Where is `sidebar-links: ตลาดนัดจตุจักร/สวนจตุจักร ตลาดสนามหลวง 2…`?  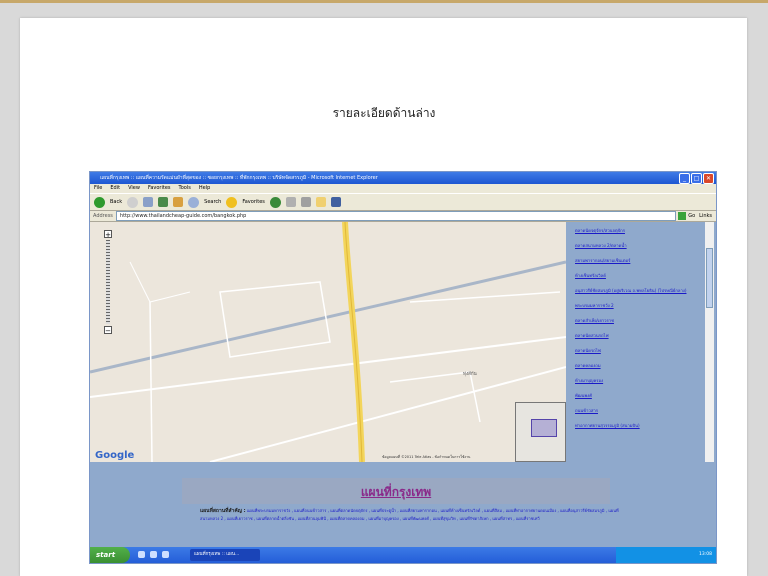
sidebar-links: ตลาดนัดจตุจักร/สวนจตุจักร ตลาดสนามหลวง 2… is located at coordinates (640, 333).